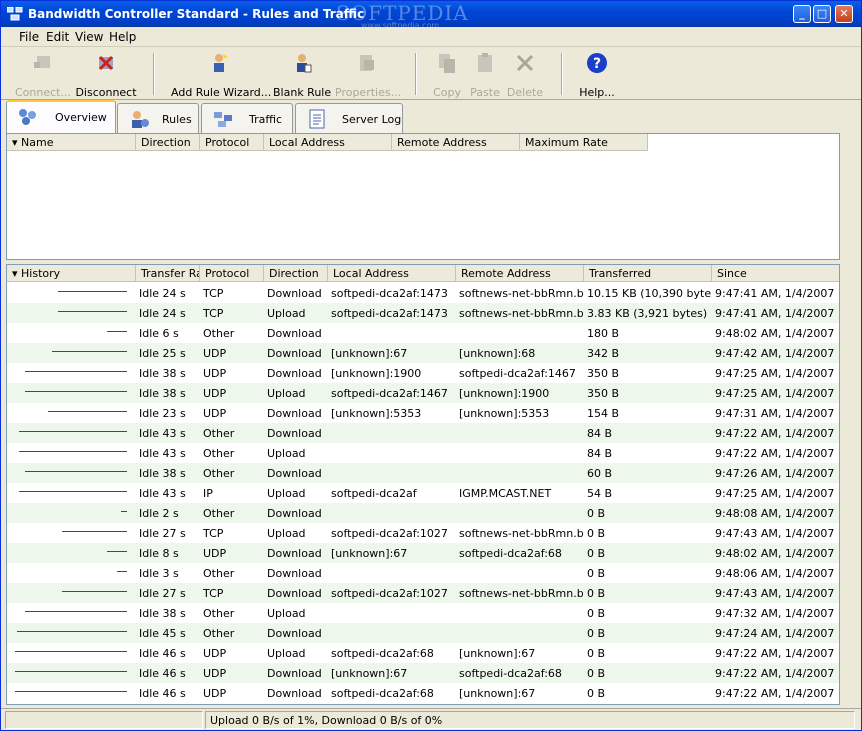  Describe the element at coordinates (247, 118) in the screenshot. I see `tab-traffic: Traffic` at that location.